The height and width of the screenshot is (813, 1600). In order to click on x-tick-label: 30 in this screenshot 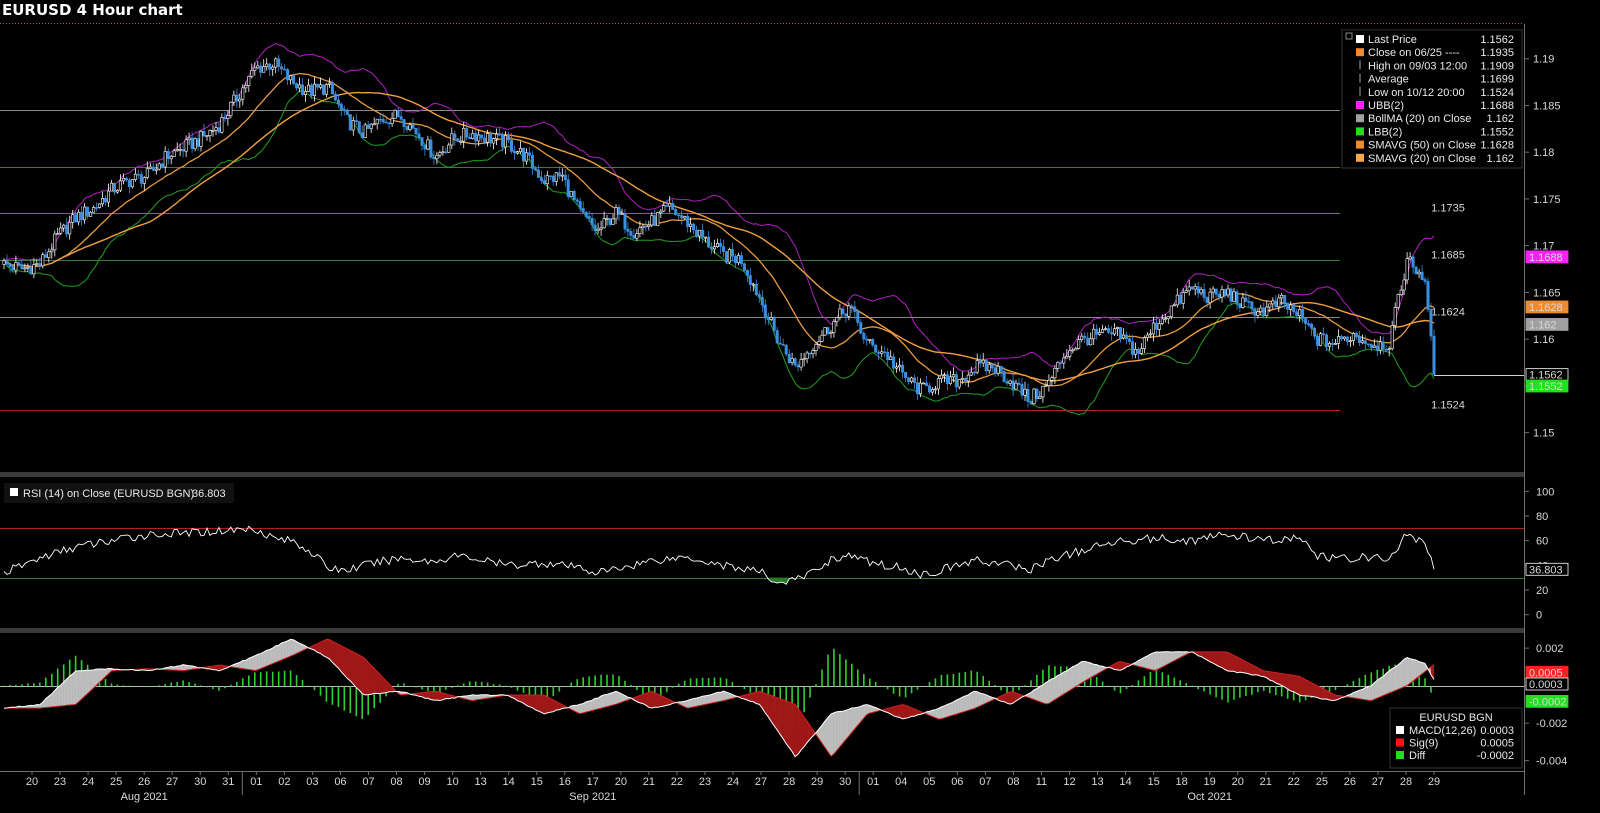, I will do `click(845, 782)`.